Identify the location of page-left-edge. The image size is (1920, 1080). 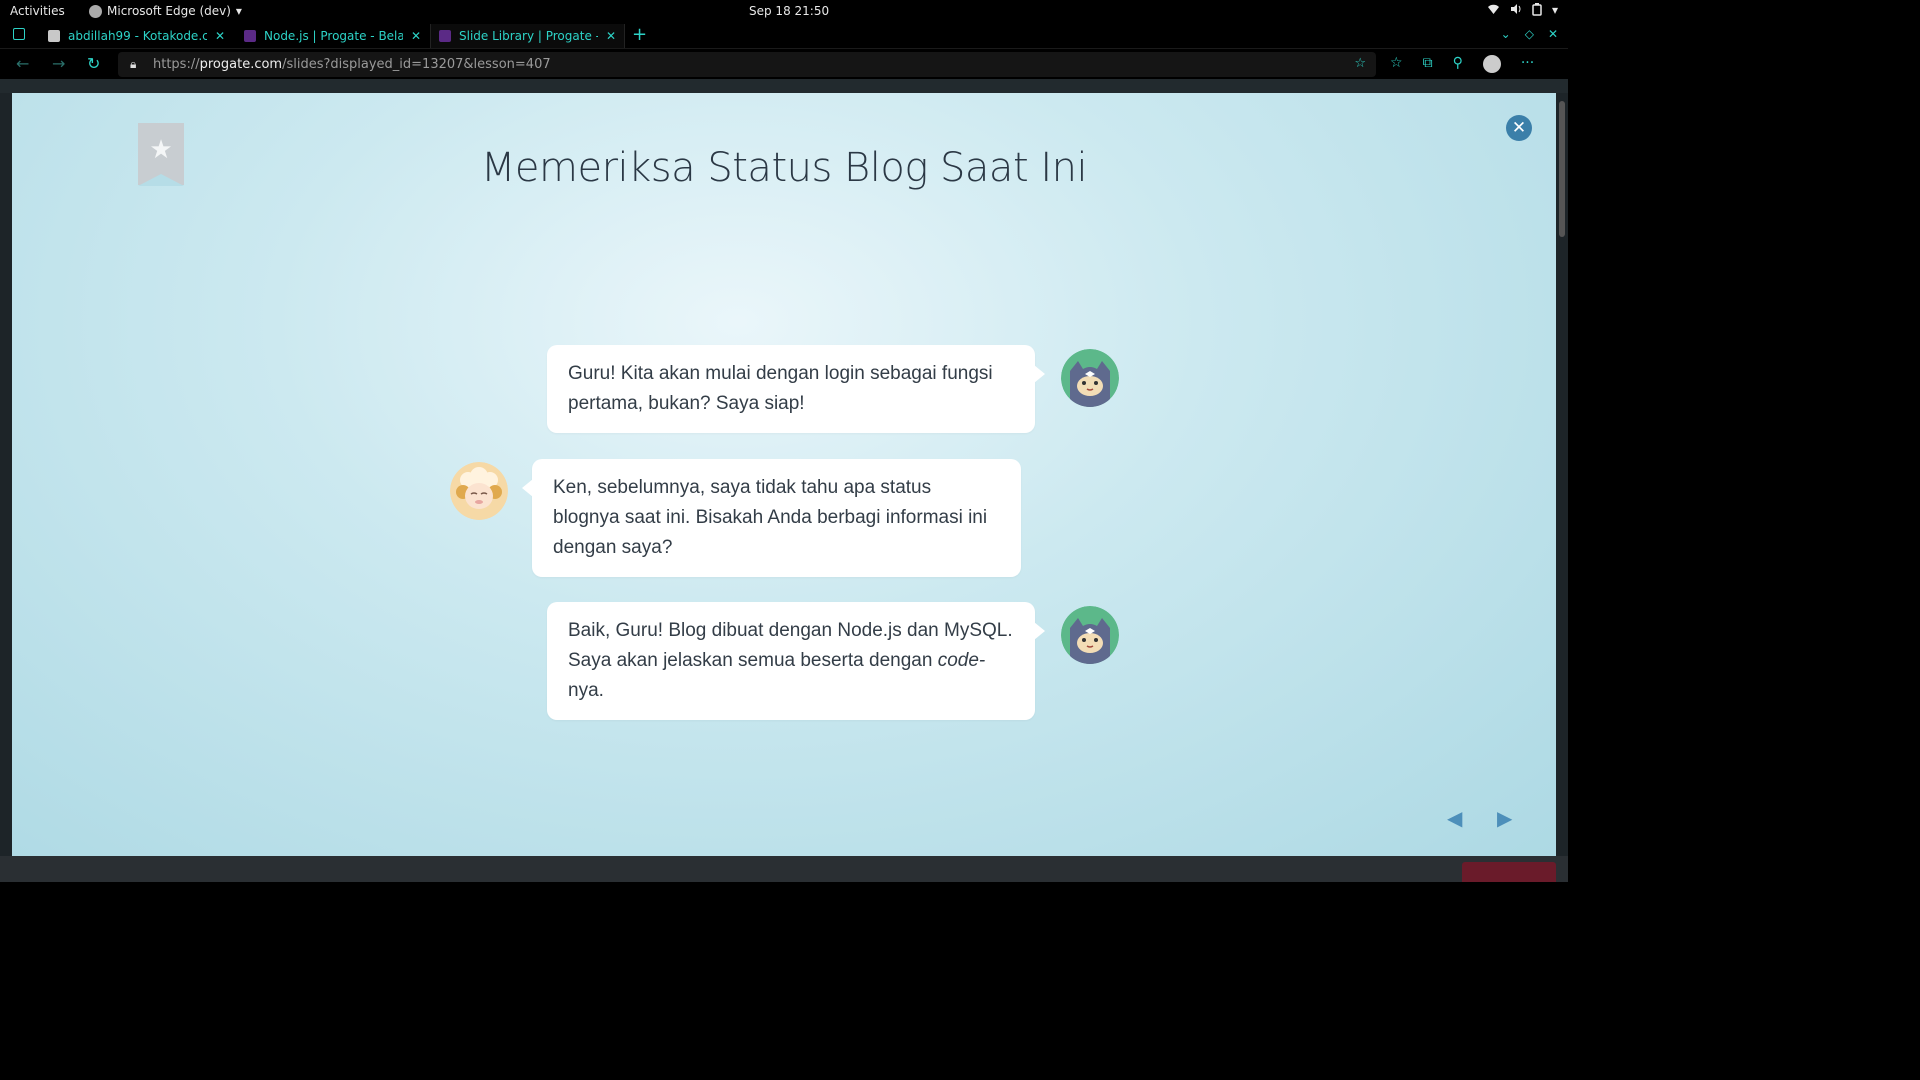
(6, 474).